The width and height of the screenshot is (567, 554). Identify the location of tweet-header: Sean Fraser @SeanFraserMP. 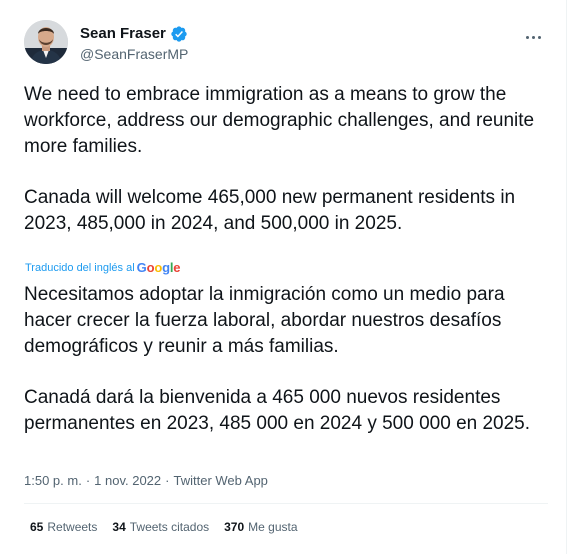
(286, 45).